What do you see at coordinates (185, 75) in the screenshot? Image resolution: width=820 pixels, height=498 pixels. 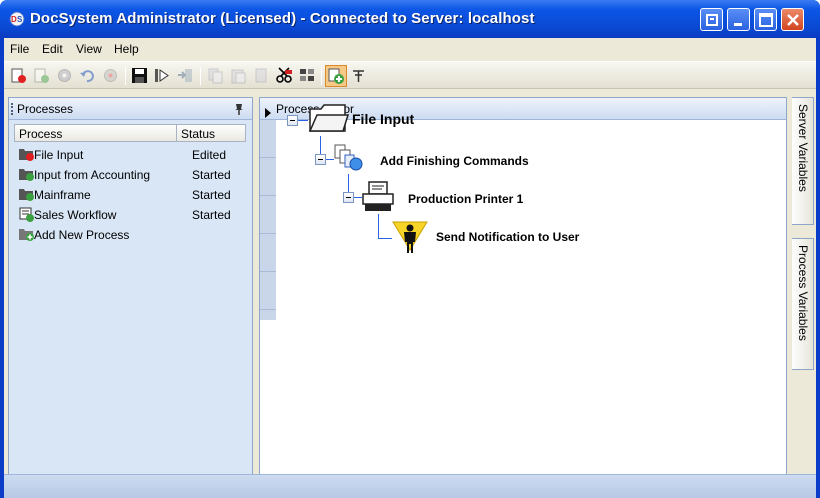 I see `export-icon` at bounding box center [185, 75].